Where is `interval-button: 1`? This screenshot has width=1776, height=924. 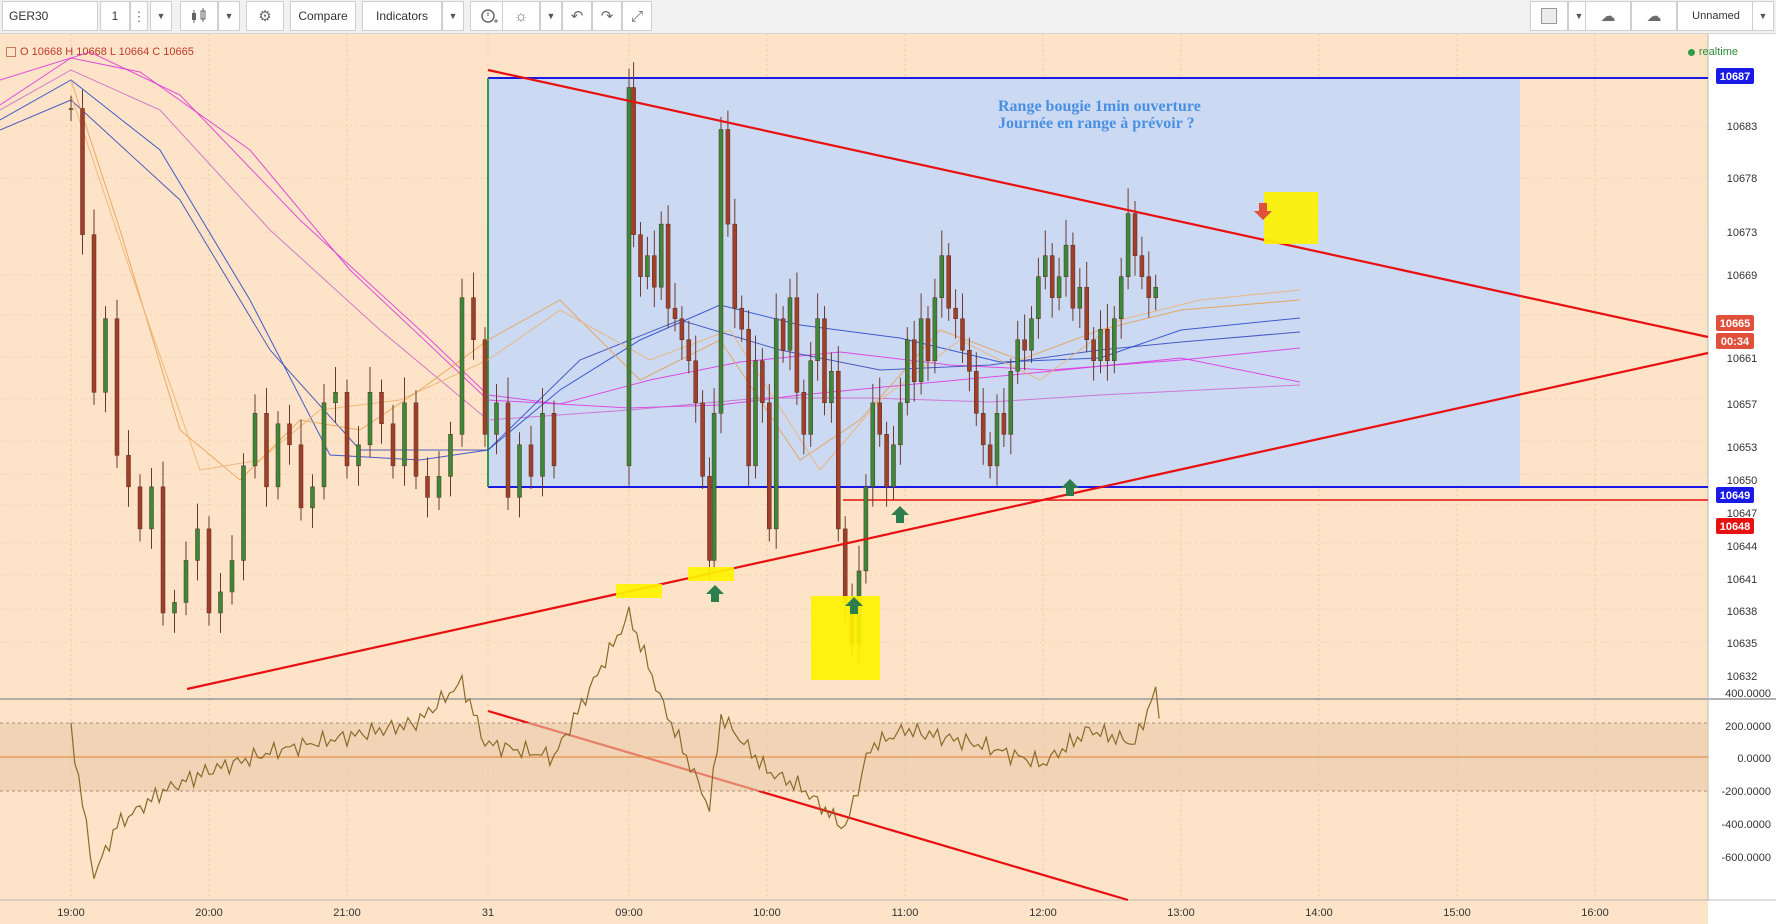
interval-button: 1 is located at coordinates (115, 16).